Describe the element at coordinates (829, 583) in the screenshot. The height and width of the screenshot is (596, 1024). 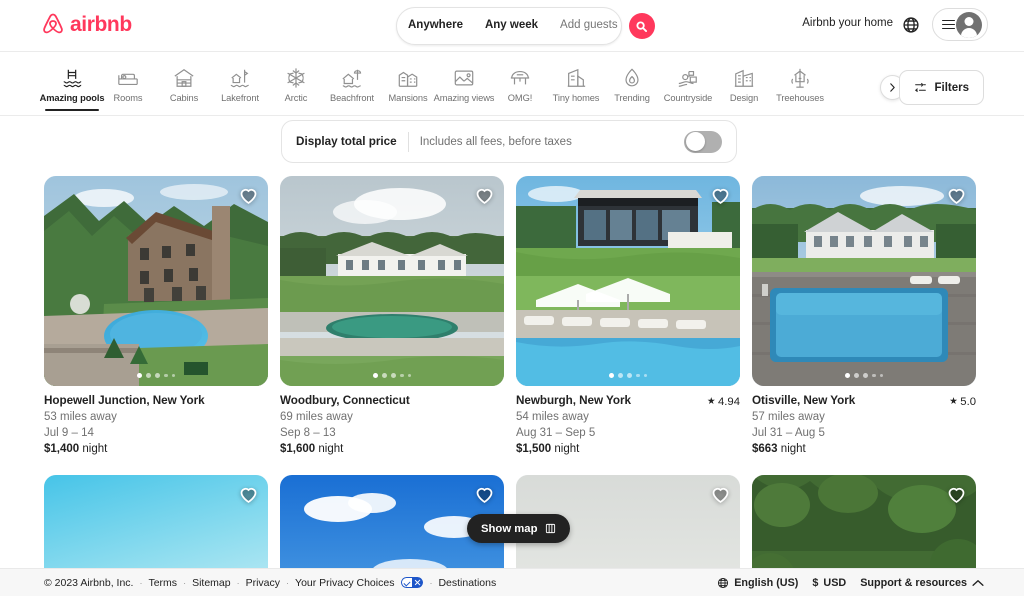
I see `footer-currency-button: $ USD` at that location.